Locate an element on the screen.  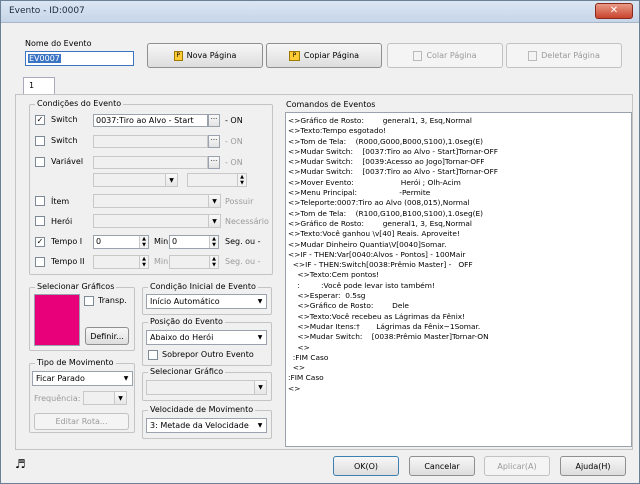
switch2-checkbox is located at coordinates (40, 141).